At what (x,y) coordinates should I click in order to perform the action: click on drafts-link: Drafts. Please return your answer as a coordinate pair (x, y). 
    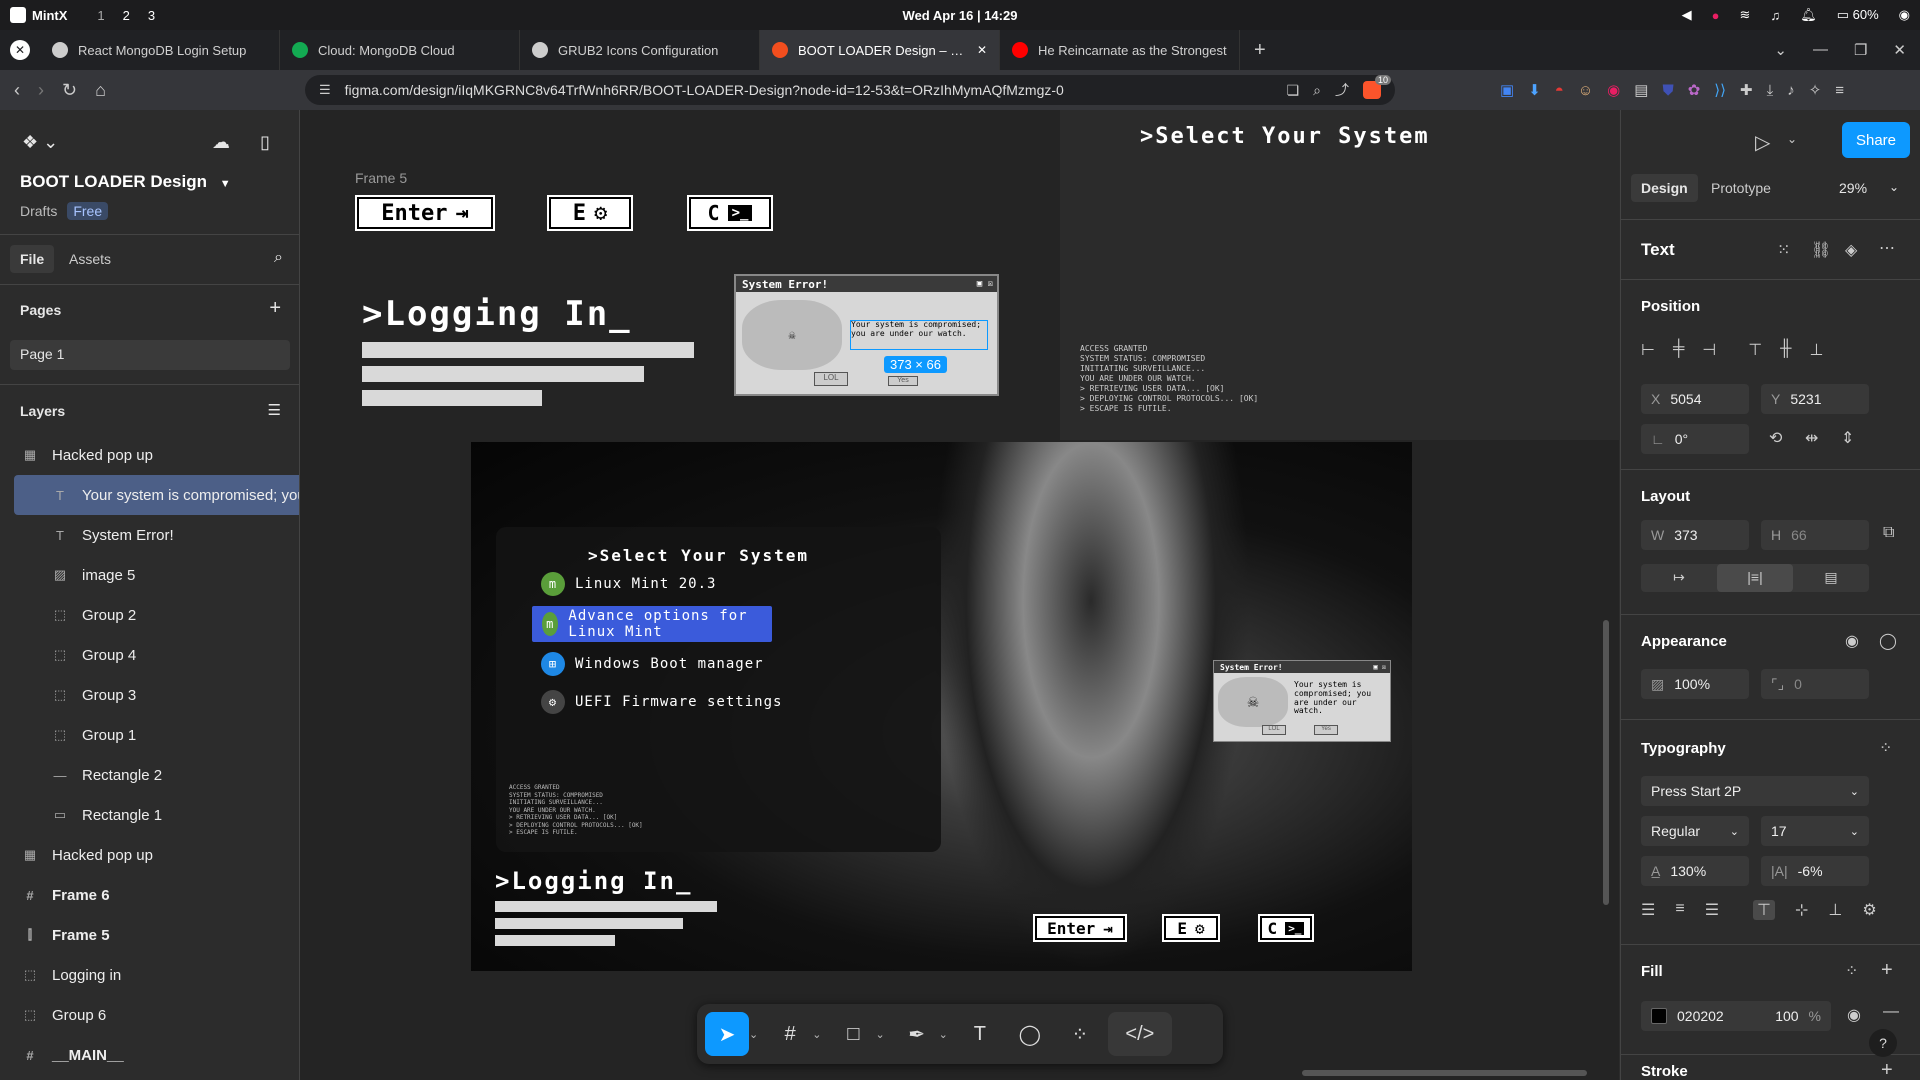
    Looking at the image, I should click on (38, 211).